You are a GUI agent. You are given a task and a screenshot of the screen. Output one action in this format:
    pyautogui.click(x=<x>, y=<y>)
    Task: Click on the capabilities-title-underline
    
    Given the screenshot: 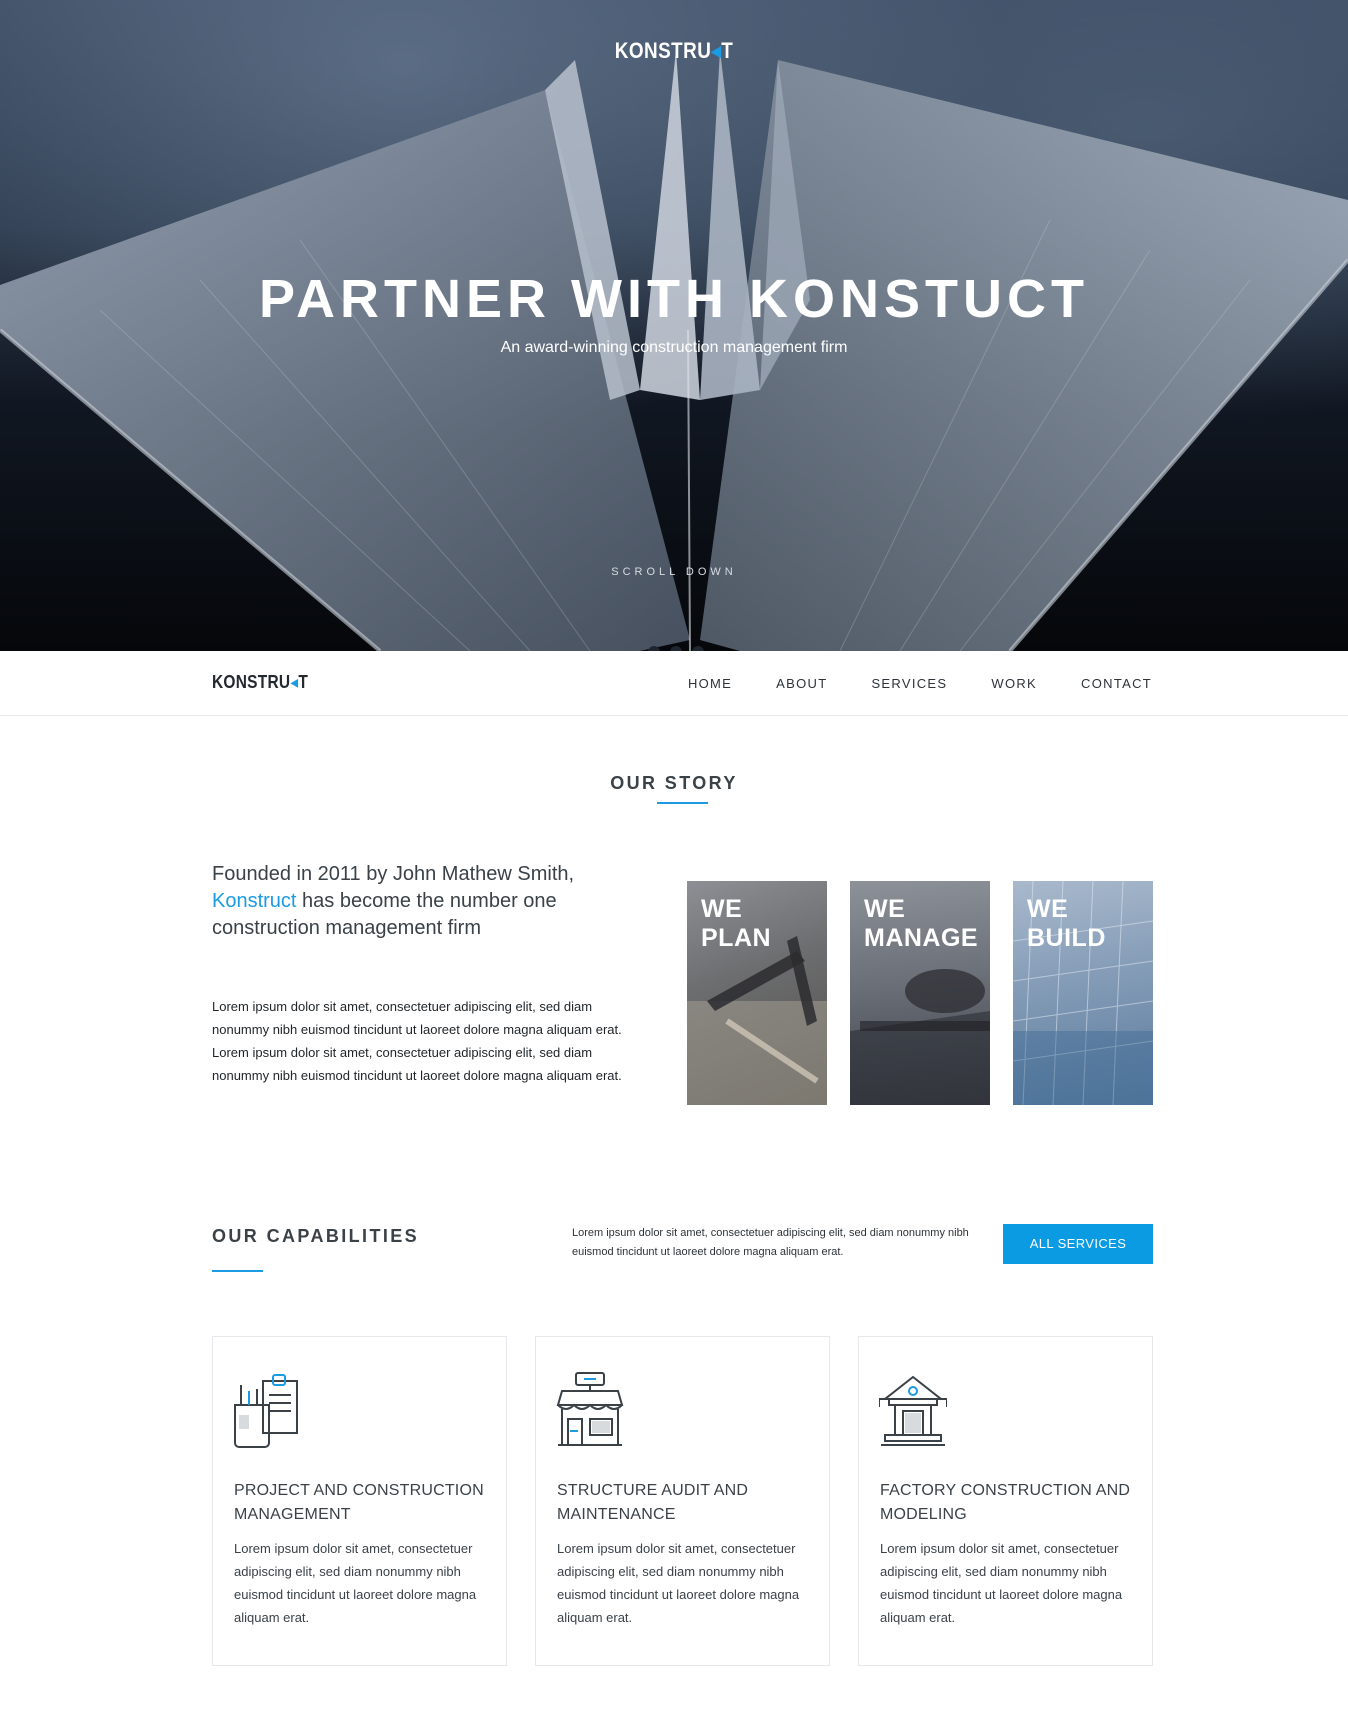 What is the action you would take?
    pyautogui.click(x=237, y=1271)
    